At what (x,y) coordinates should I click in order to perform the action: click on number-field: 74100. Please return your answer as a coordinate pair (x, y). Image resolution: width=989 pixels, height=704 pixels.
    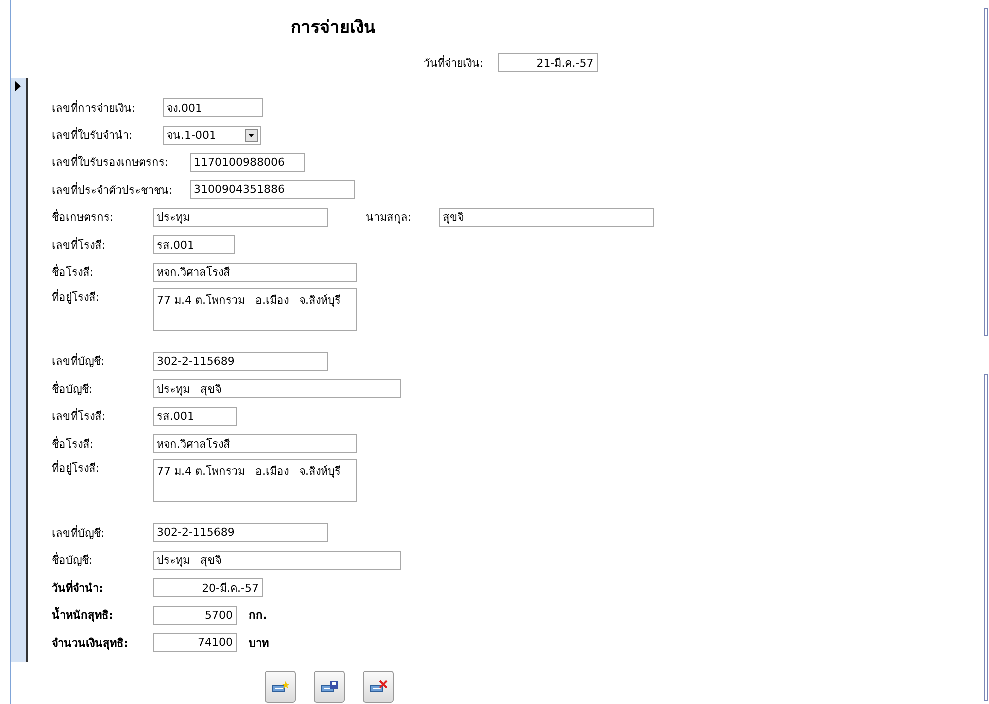
    Looking at the image, I should click on (195, 642).